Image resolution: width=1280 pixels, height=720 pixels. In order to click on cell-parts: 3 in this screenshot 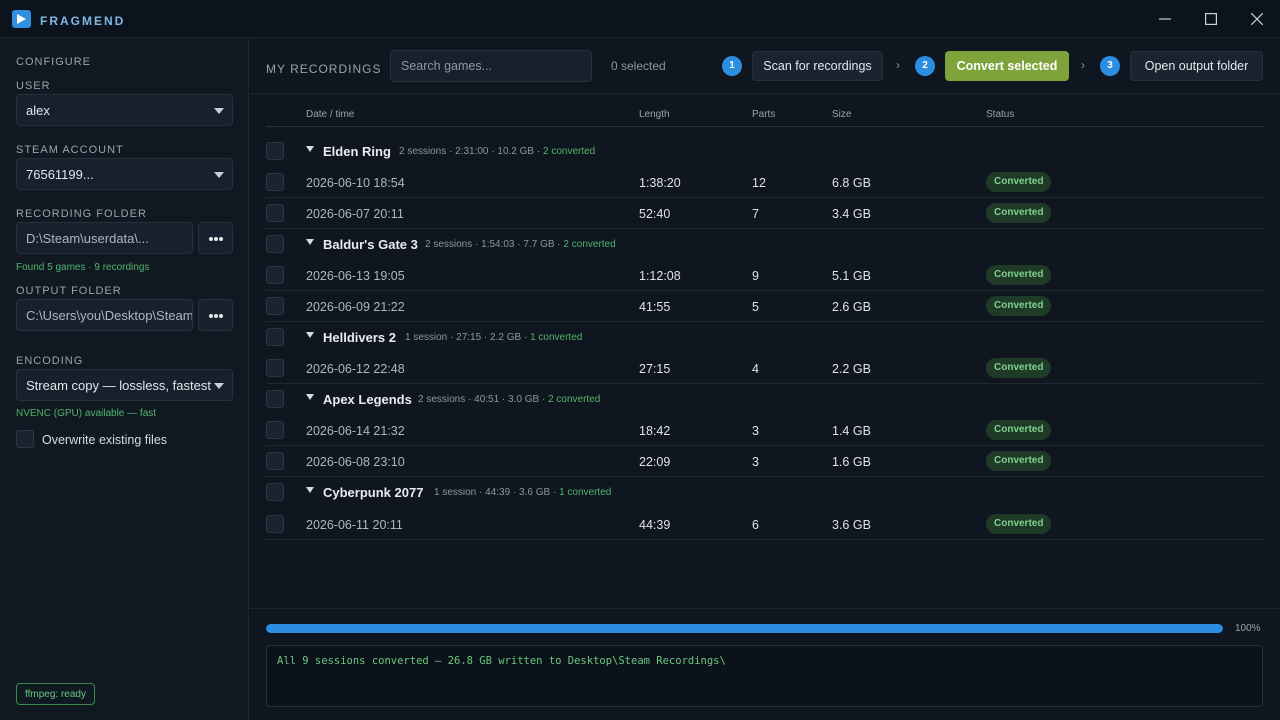, I will do `click(755, 431)`.